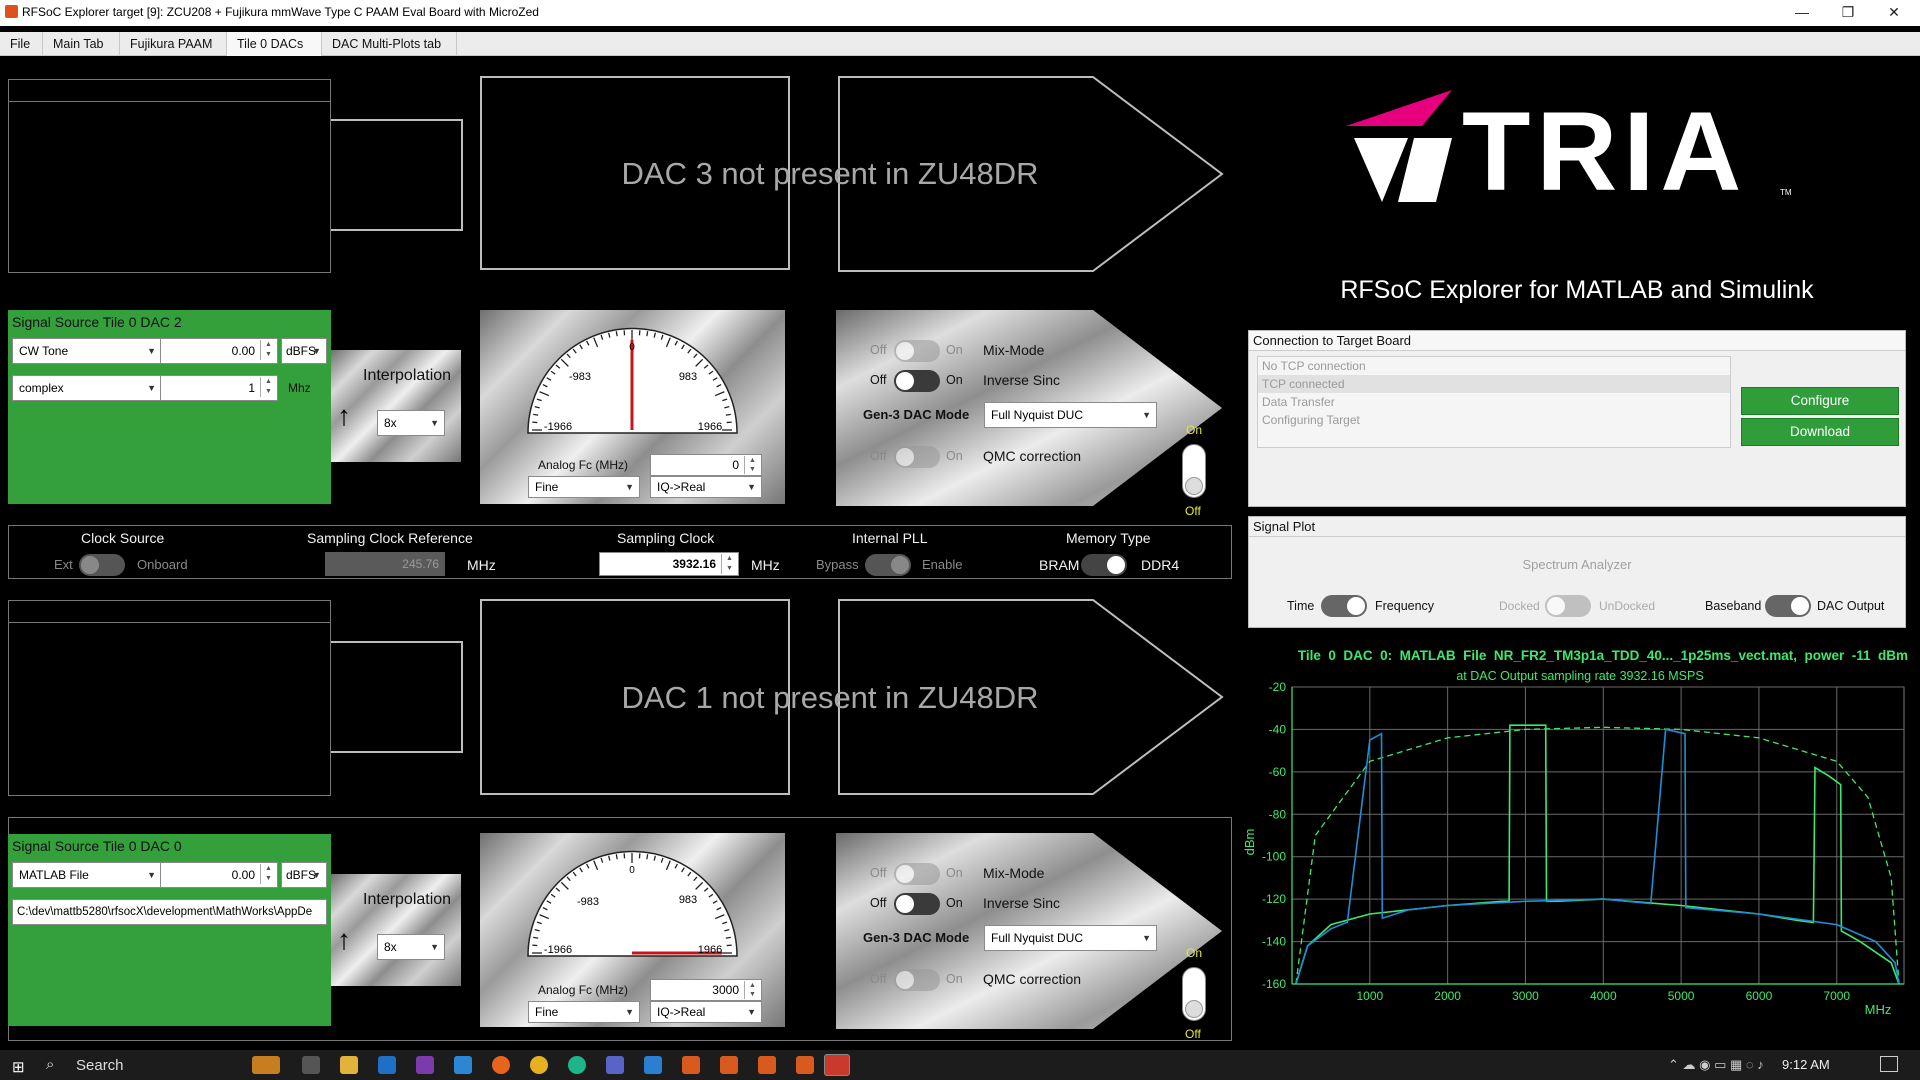 The height and width of the screenshot is (1080, 1920). I want to click on tab-dac-multi-plots: DAC Multi-Plots tab, so click(389, 44).